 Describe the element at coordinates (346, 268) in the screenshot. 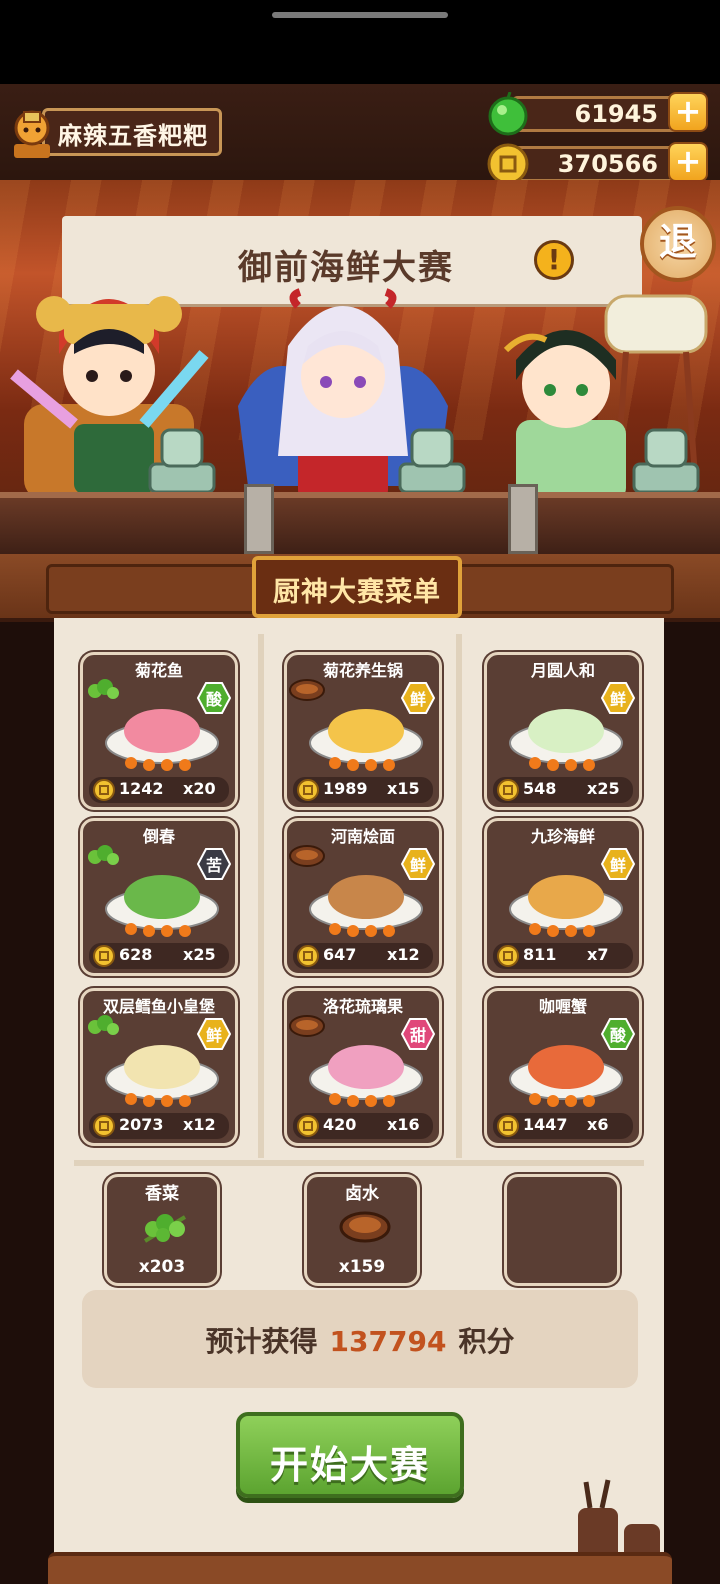

I see `contest-title: 御前海鲜大赛` at that location.